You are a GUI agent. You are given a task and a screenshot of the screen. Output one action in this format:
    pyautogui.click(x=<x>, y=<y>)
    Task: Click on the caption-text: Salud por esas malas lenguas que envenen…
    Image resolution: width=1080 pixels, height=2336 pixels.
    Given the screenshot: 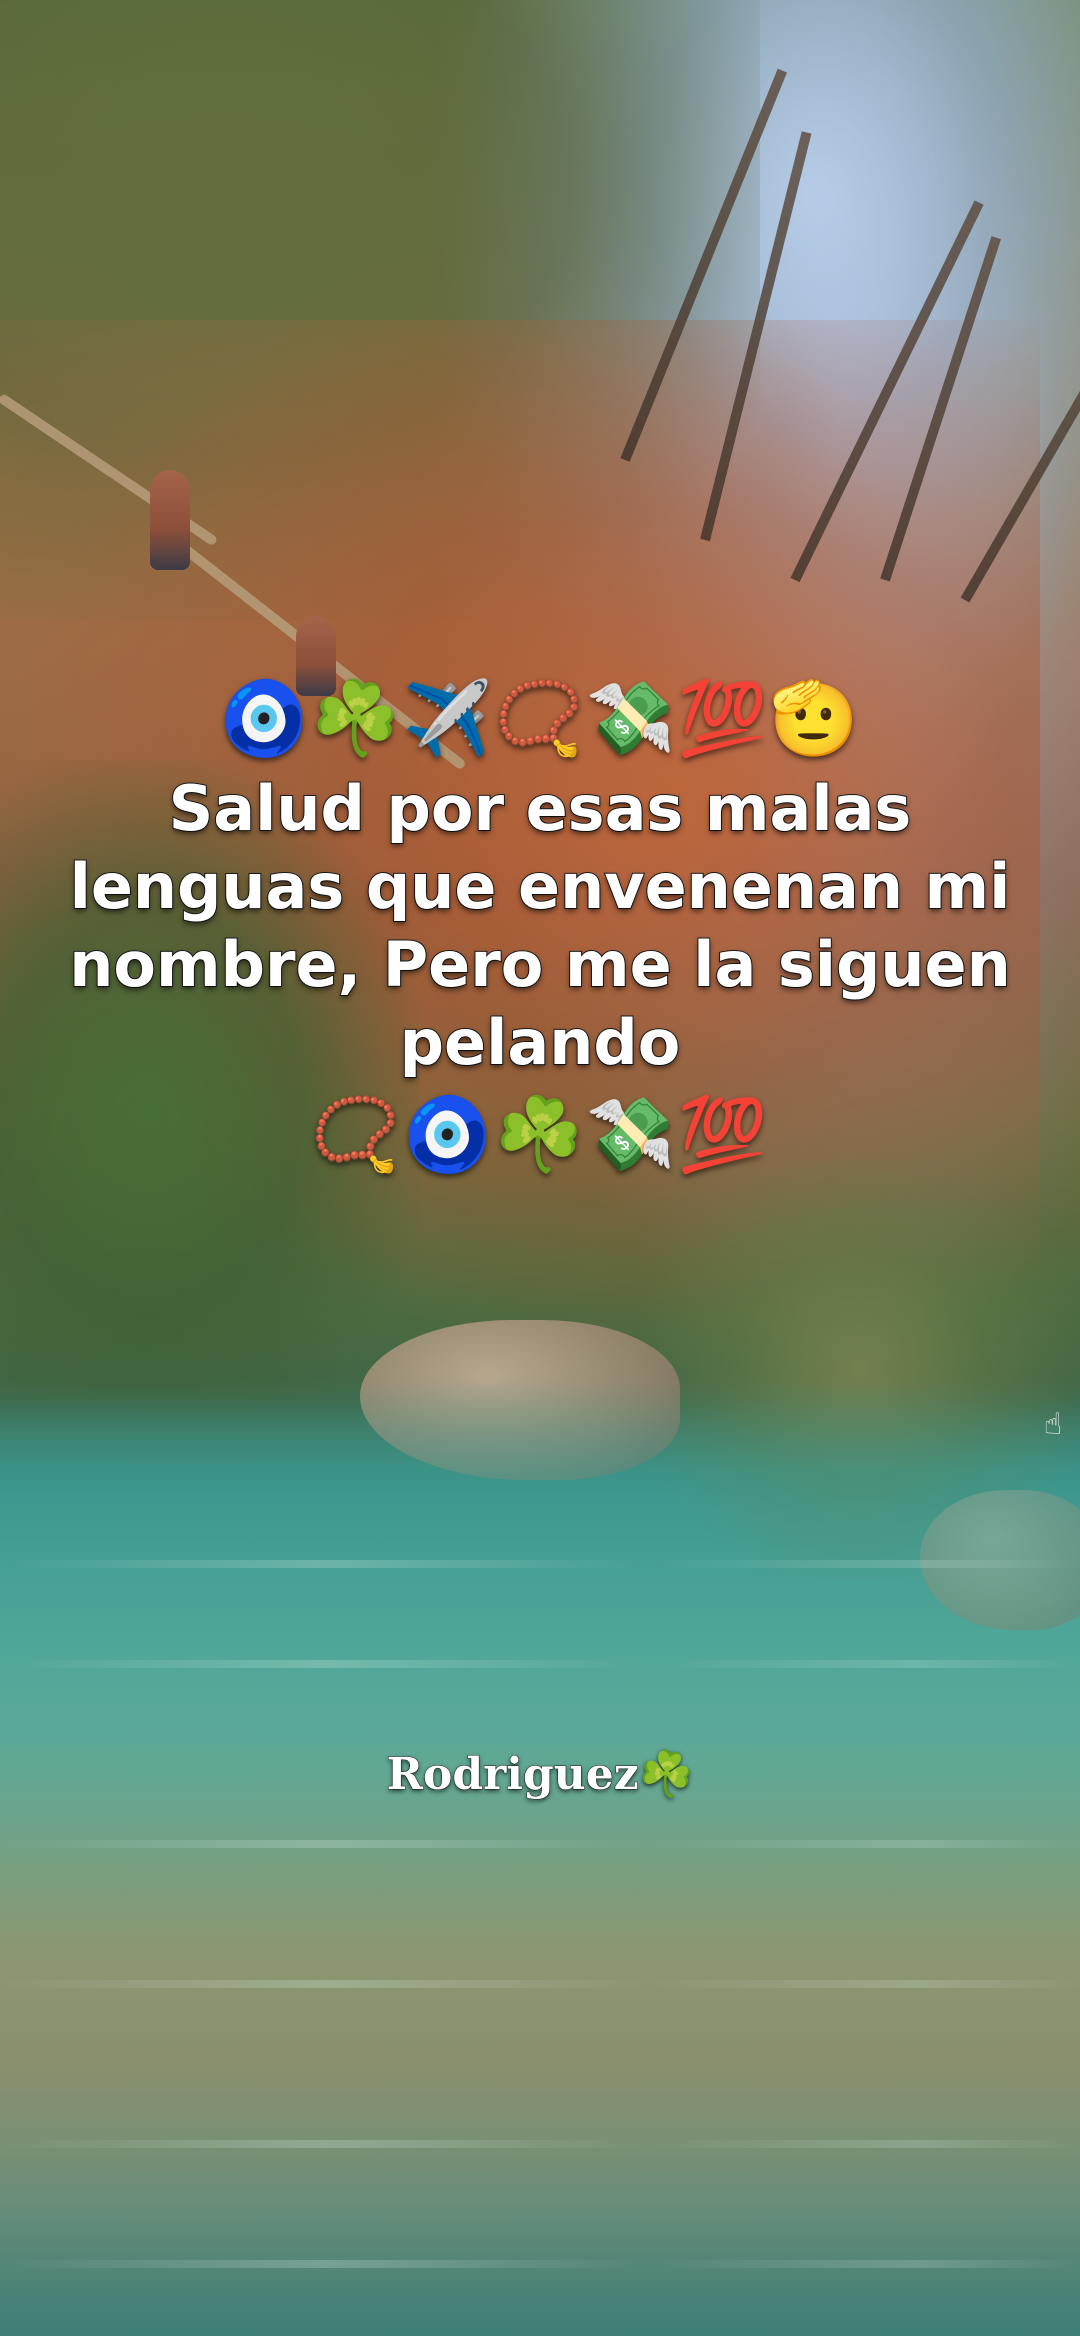 What is the action you would take?
    pyautogui.click(x=540, y=925)
    